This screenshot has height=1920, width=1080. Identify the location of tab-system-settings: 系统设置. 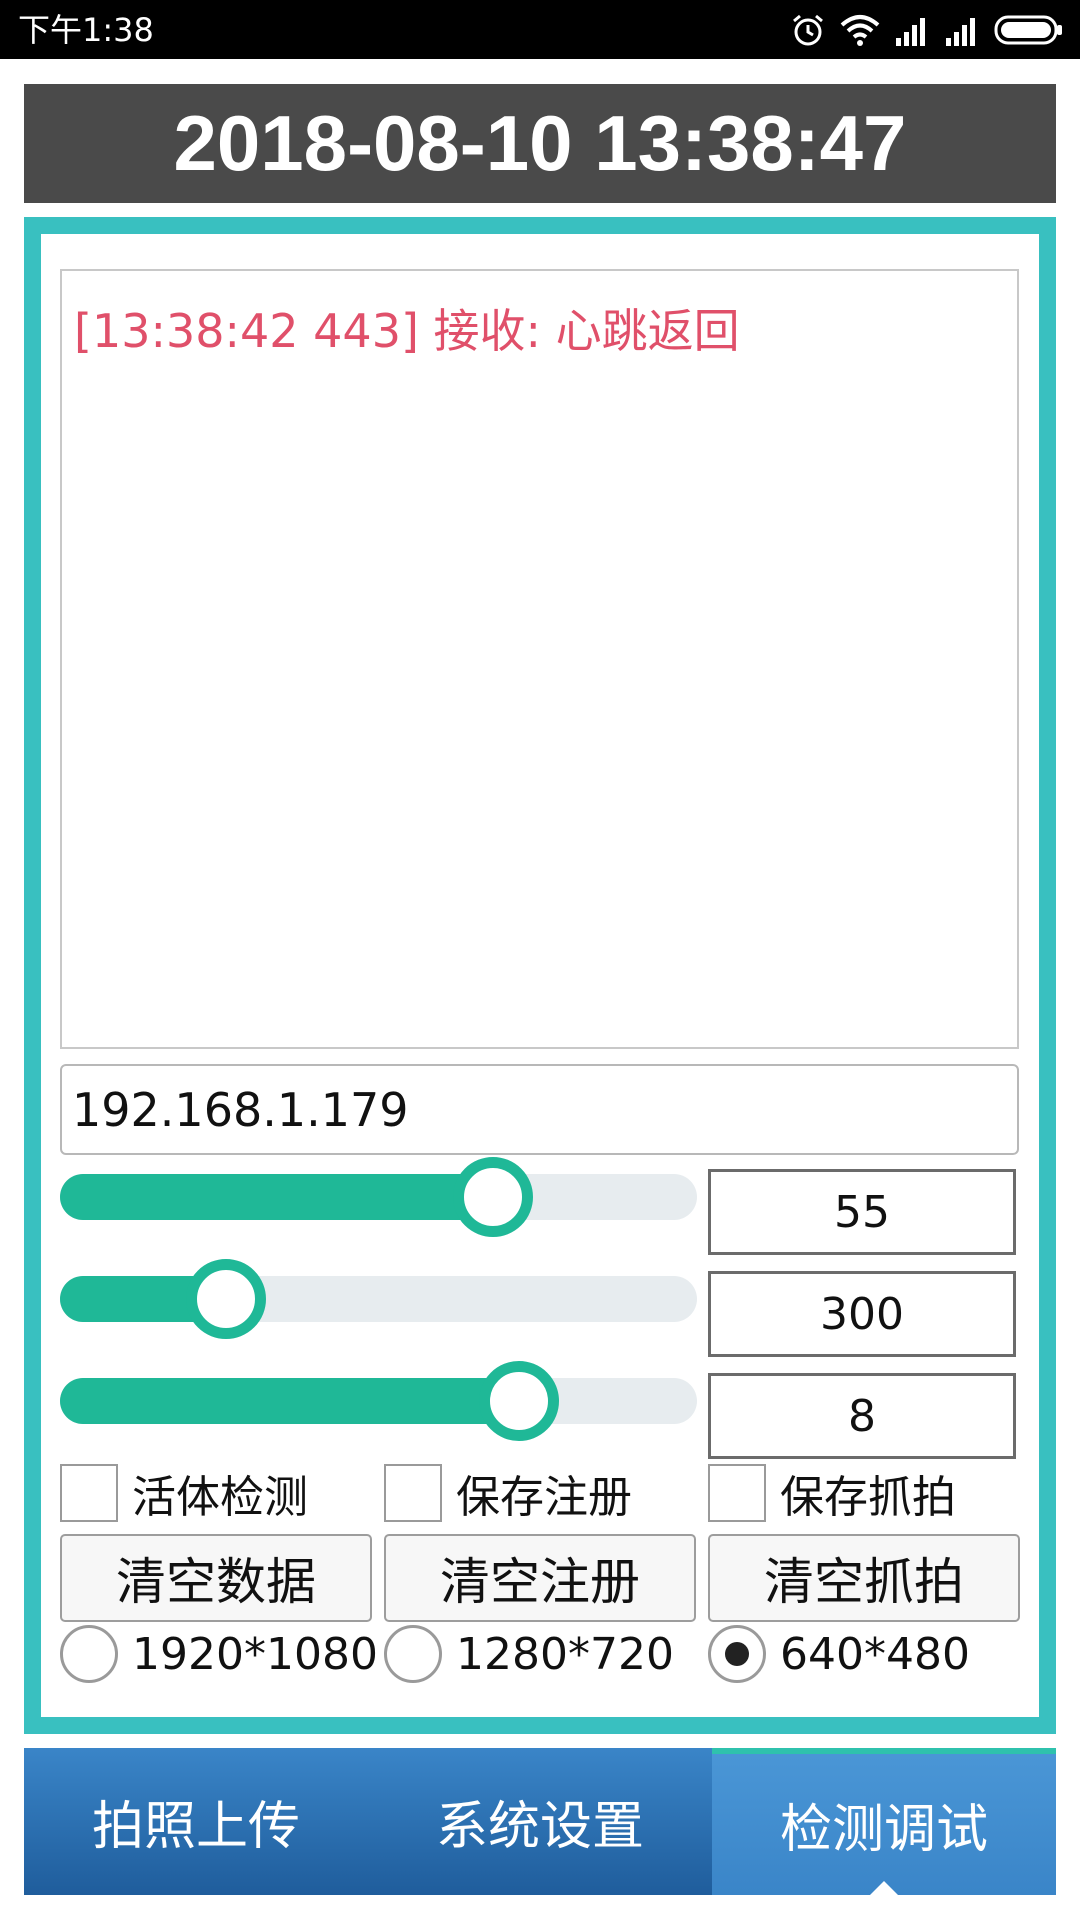
(540, 1821).